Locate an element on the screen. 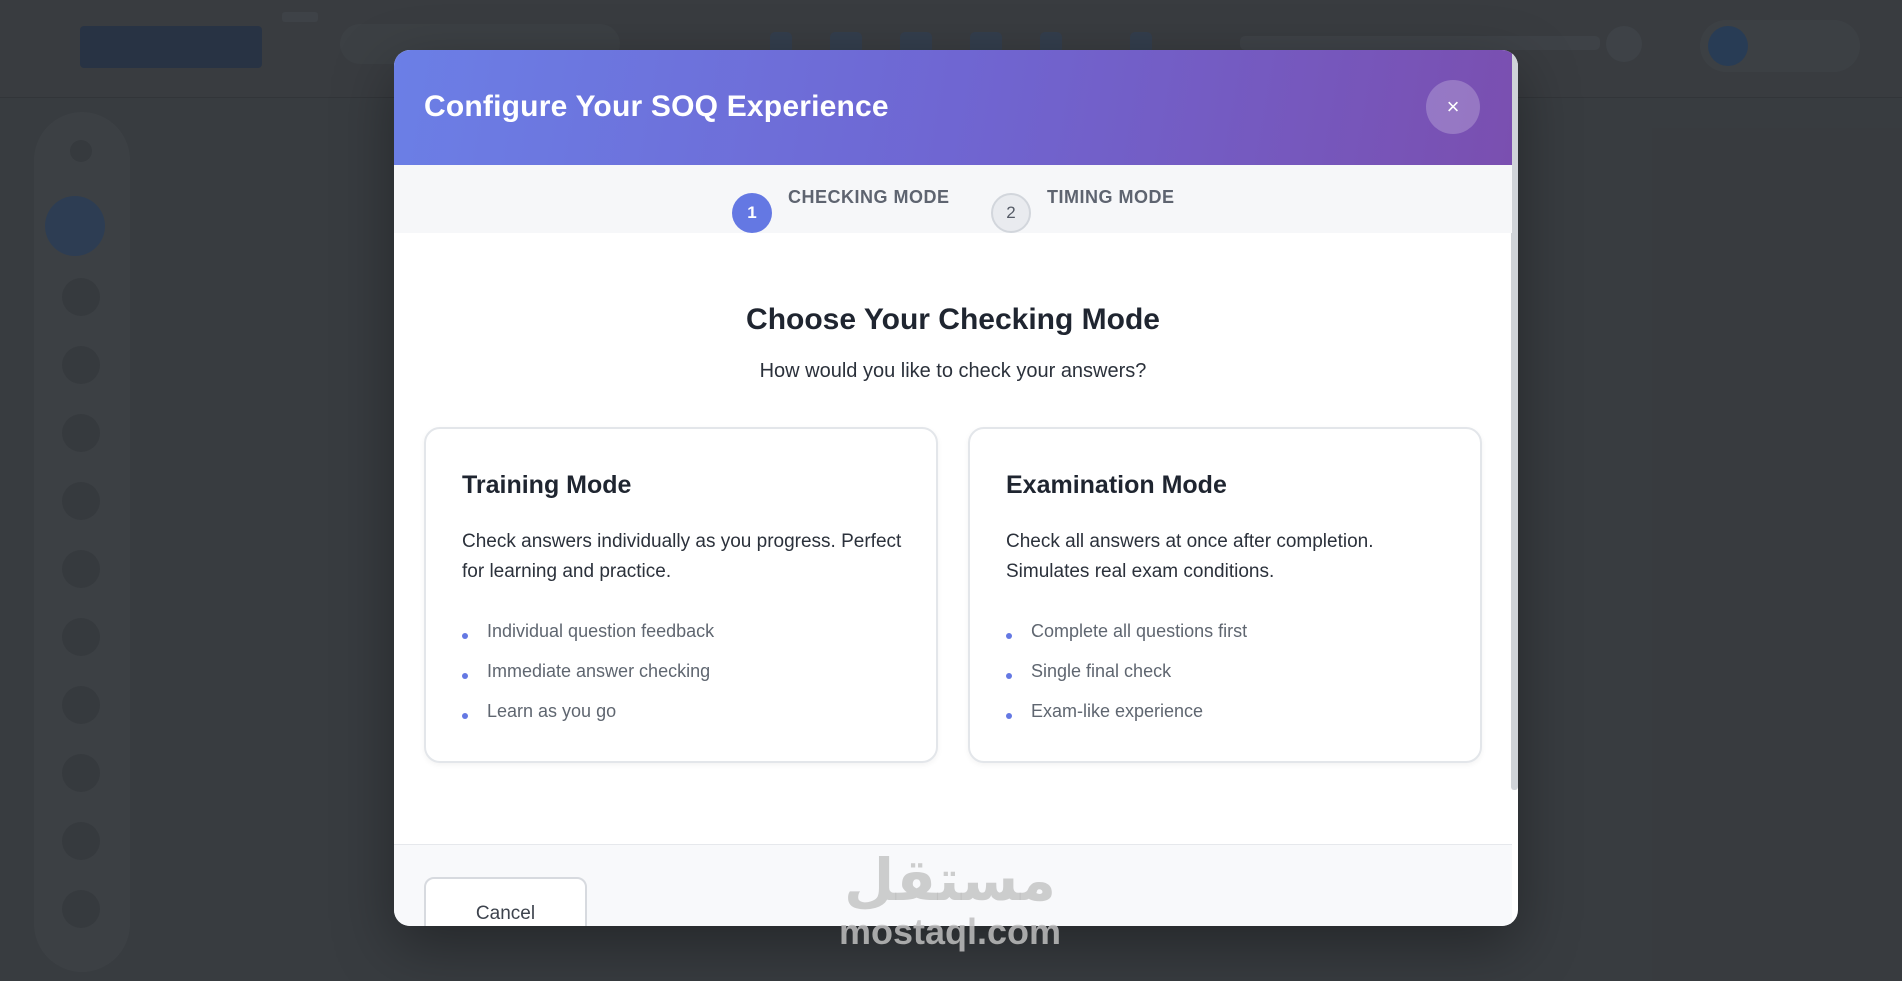  step-number: 1 is located at coordinates (752, 213).